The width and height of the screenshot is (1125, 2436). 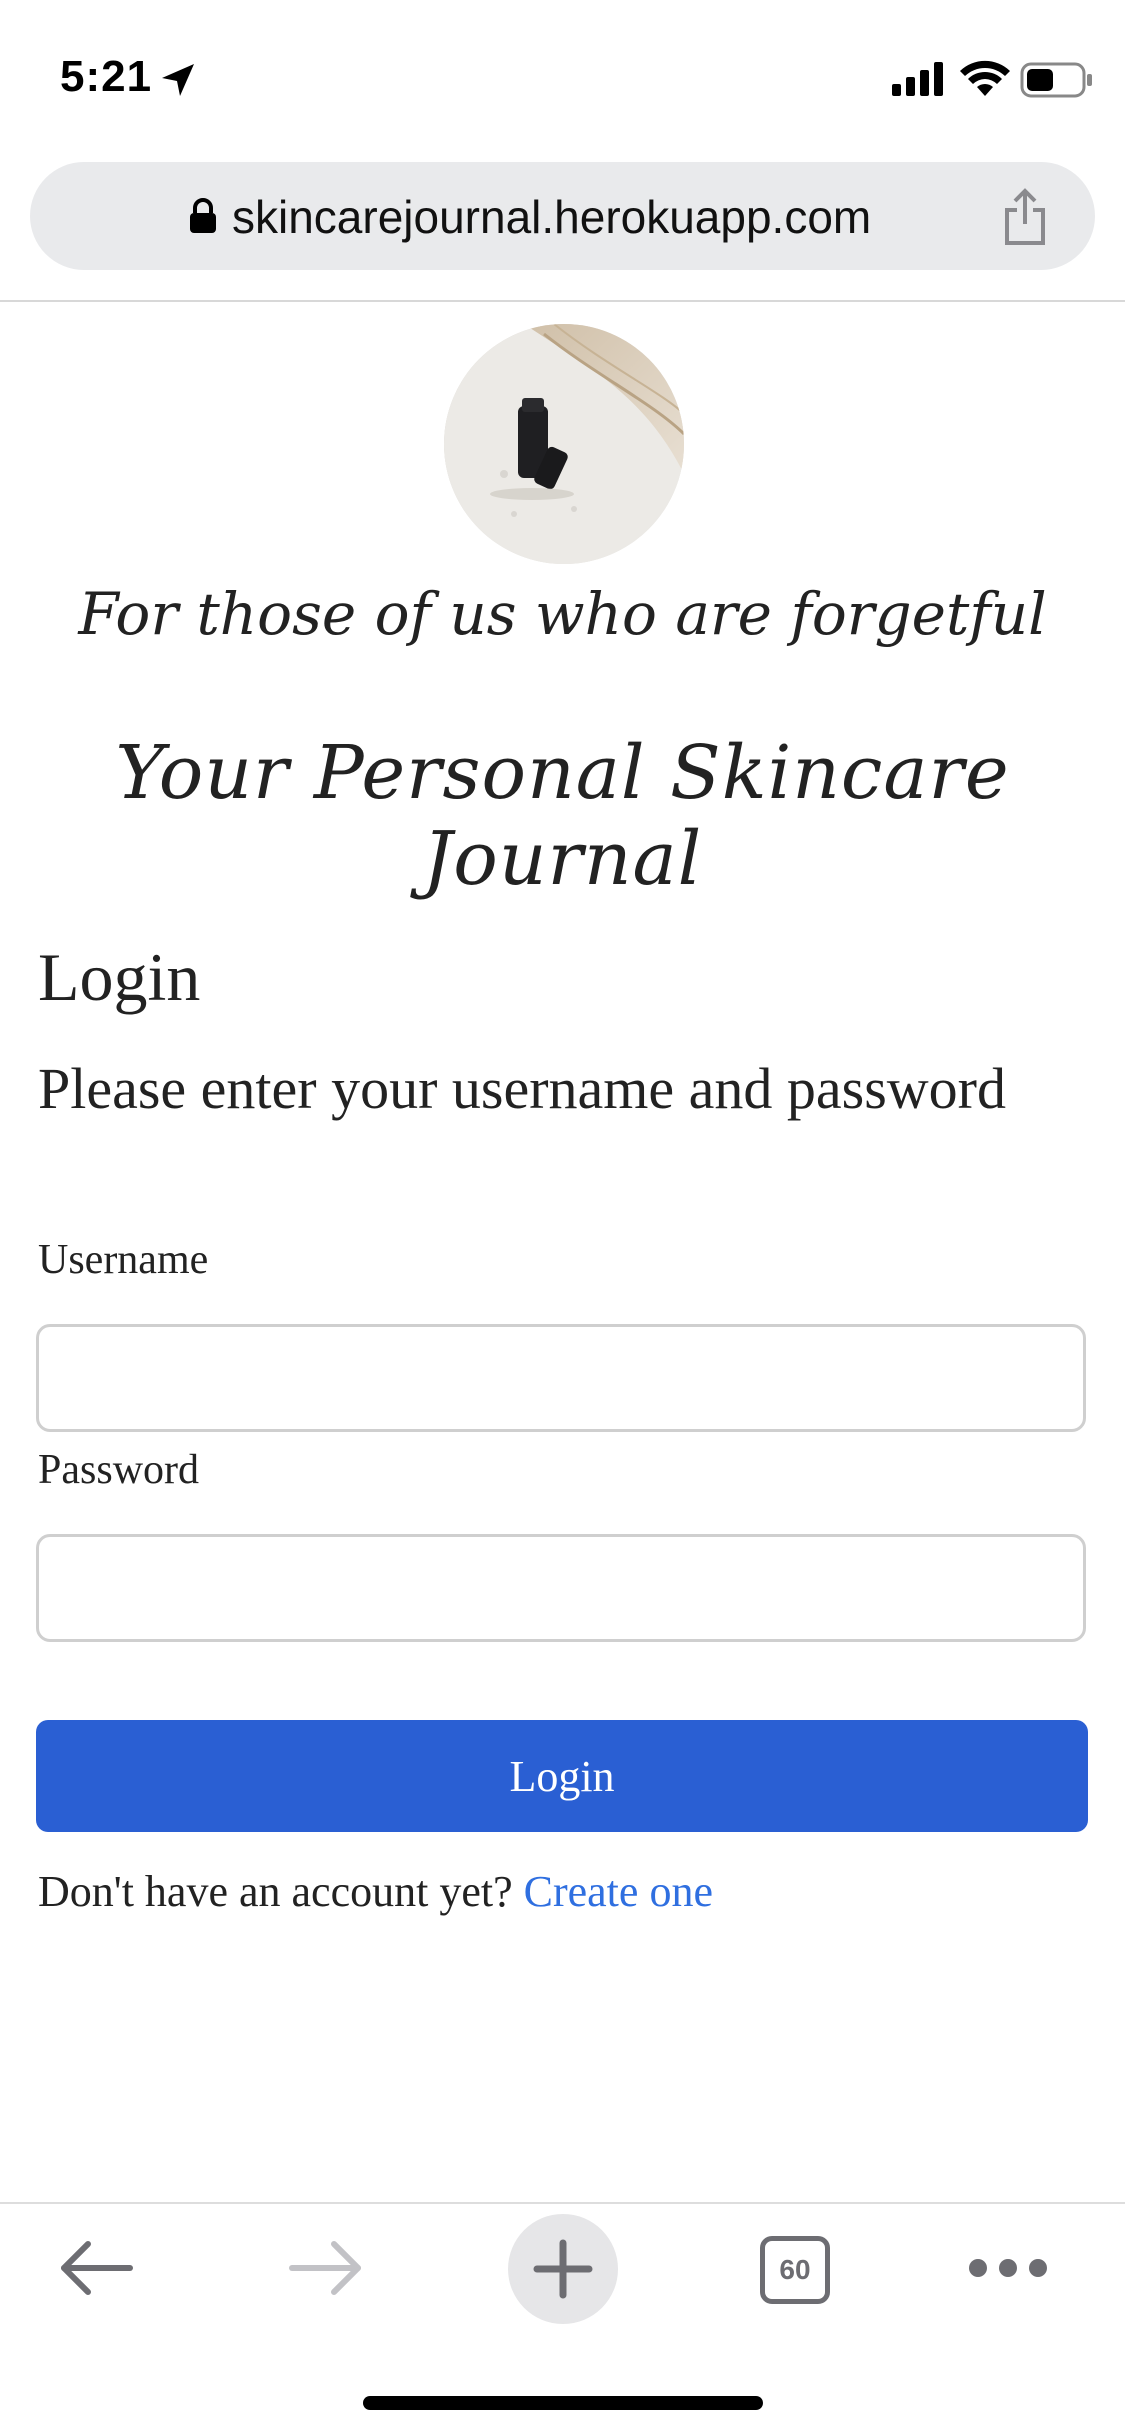 What do you see at coordinates (96, 2268) in the screenshot?
I see `back-arrow-icon` at bounding box center [96, 2268].